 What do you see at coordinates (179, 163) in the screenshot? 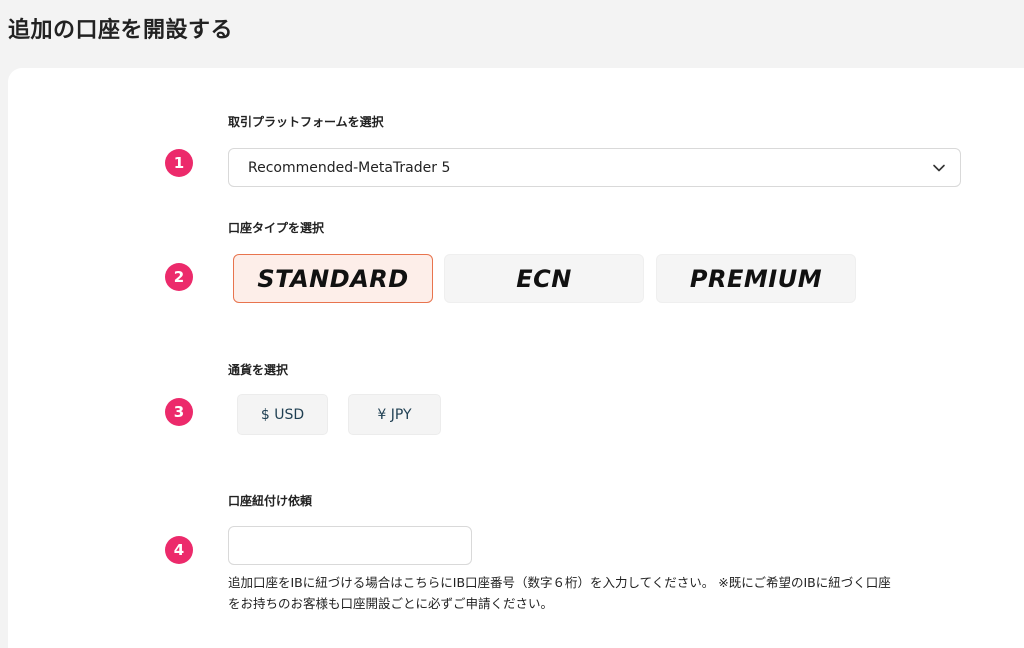
I see `step-badge-1: 1` at bounding box center [179, 163].